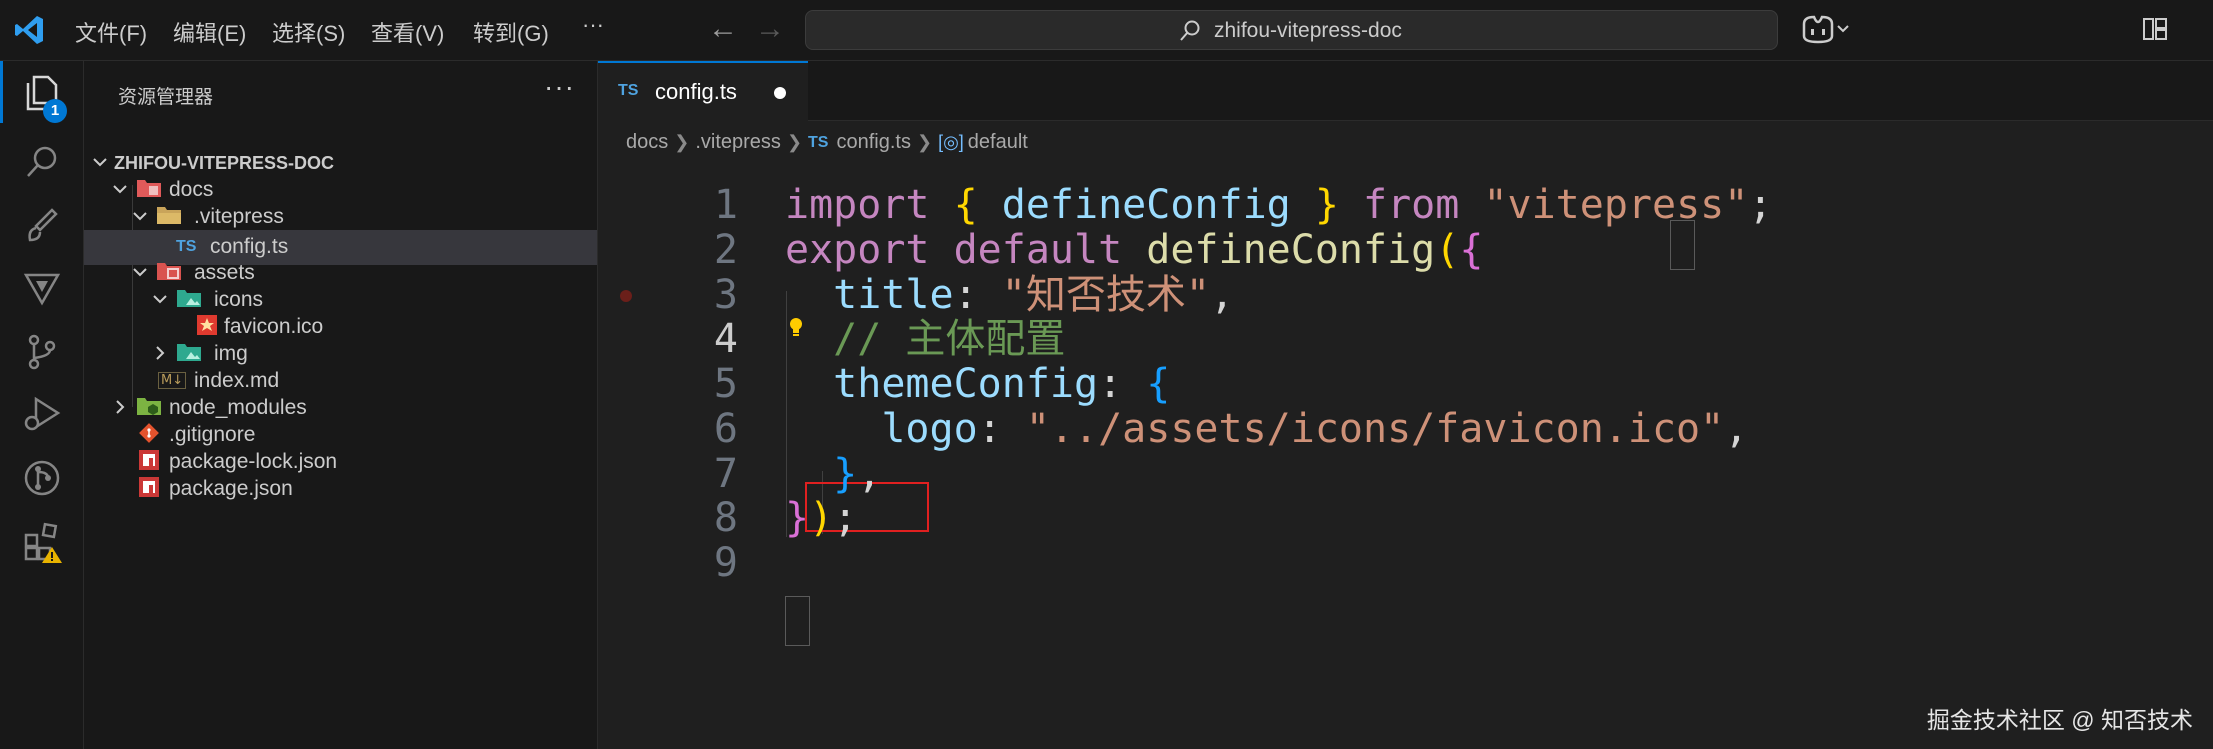 The height and width of the screenshot is (749, 2213). What do you see at coordinates (407, 32) in the screenshot?
I see `menu-view: 查看(V)` at bounding box center [407, 32].